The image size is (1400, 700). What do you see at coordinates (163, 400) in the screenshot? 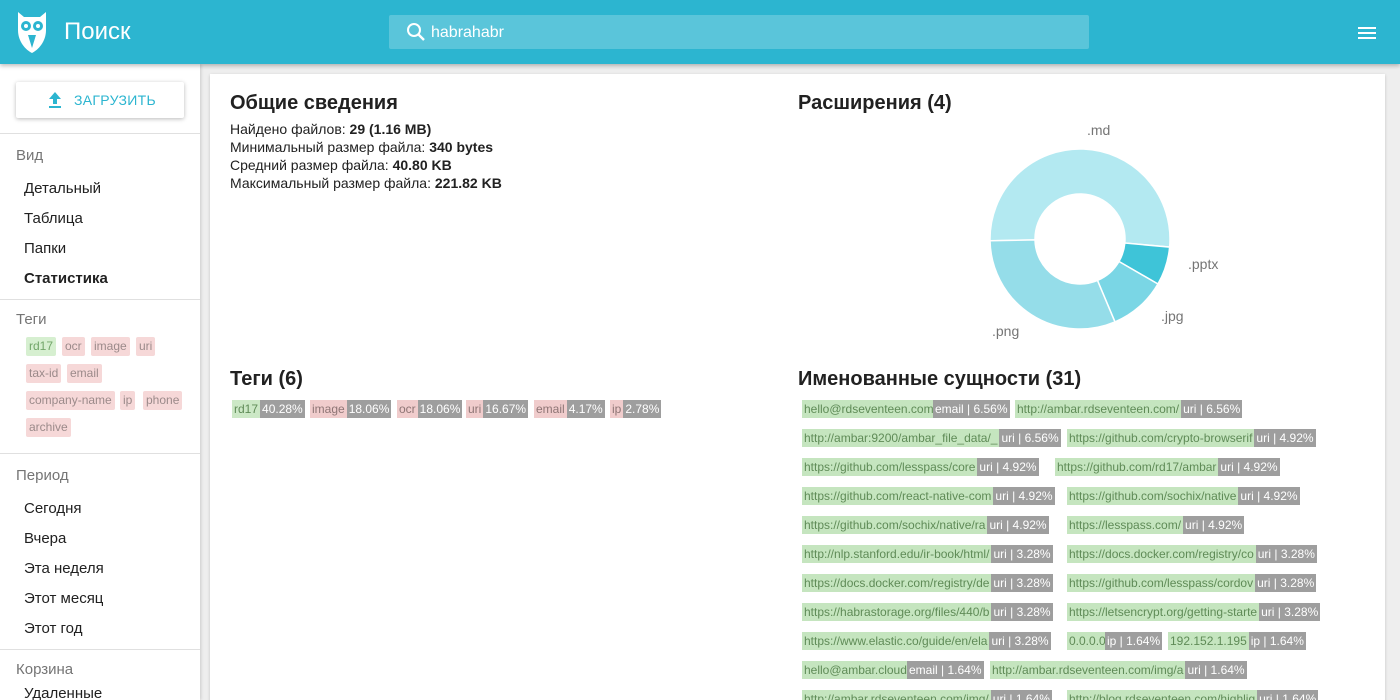
I see `tag-filter-phone: phone` at bounding box center [163, 400].